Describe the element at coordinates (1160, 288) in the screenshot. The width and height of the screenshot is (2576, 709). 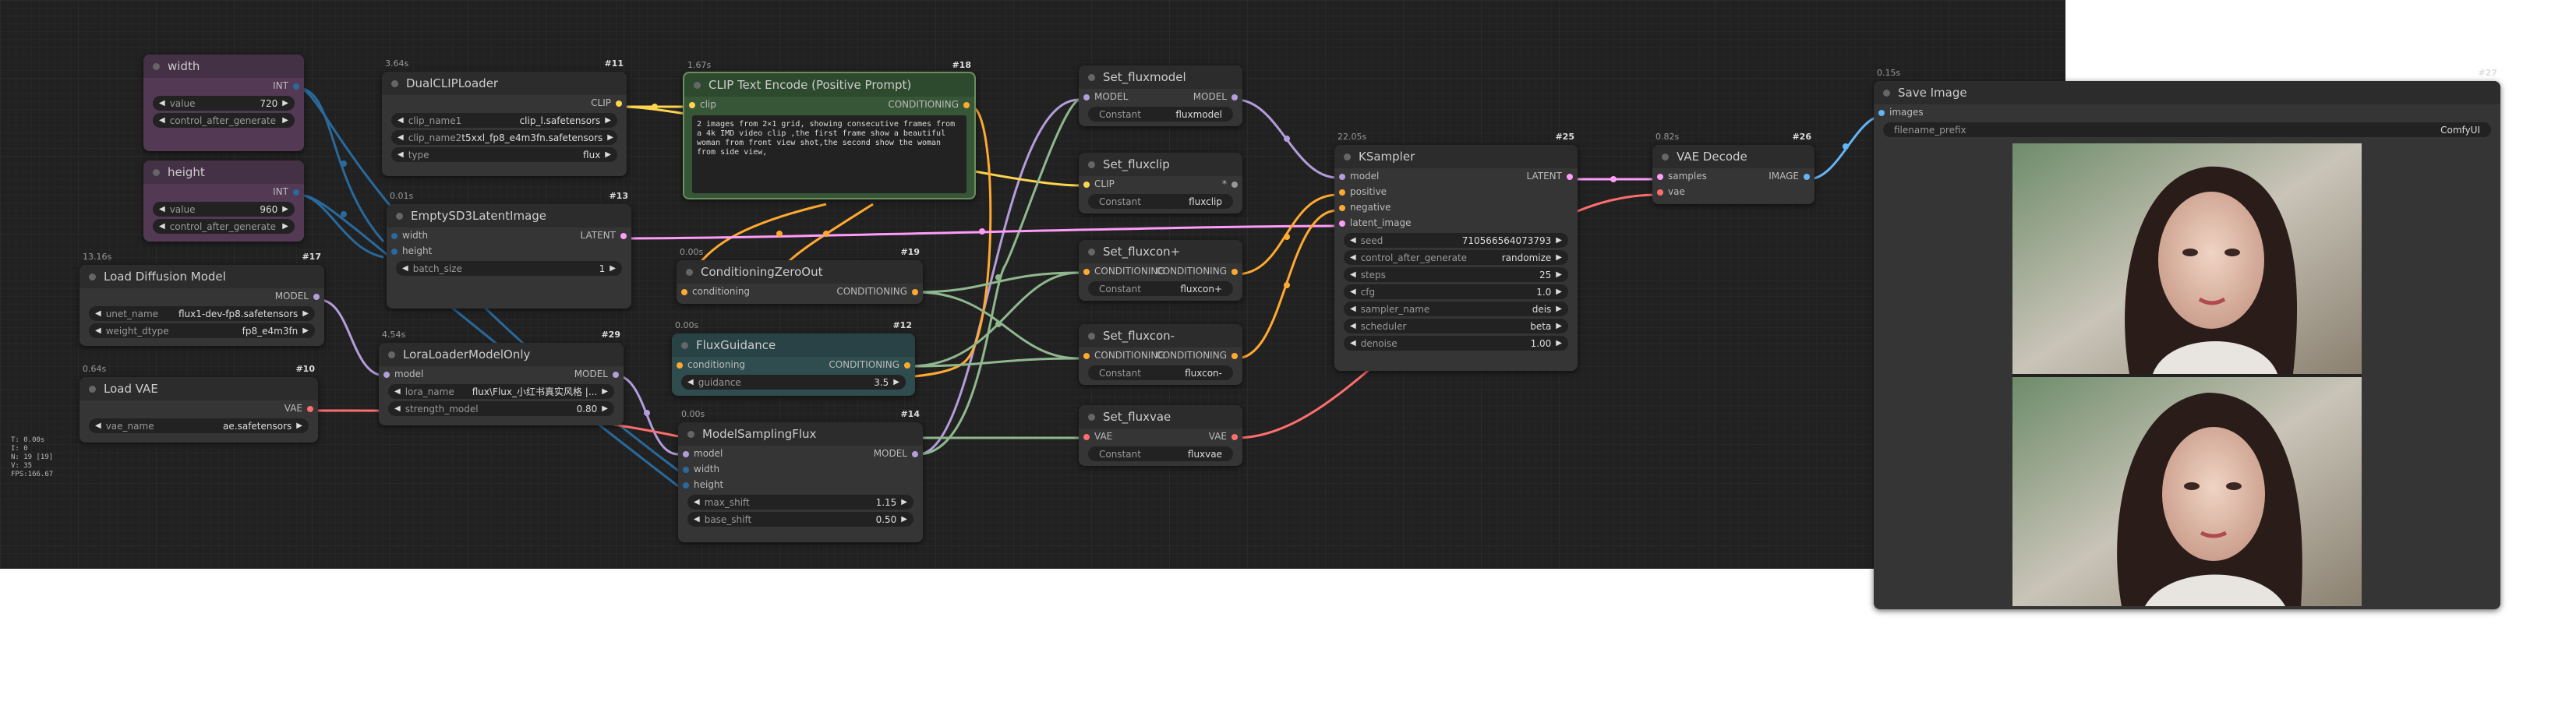
I see `widget-constant: Constant fluxcon+` at that location.